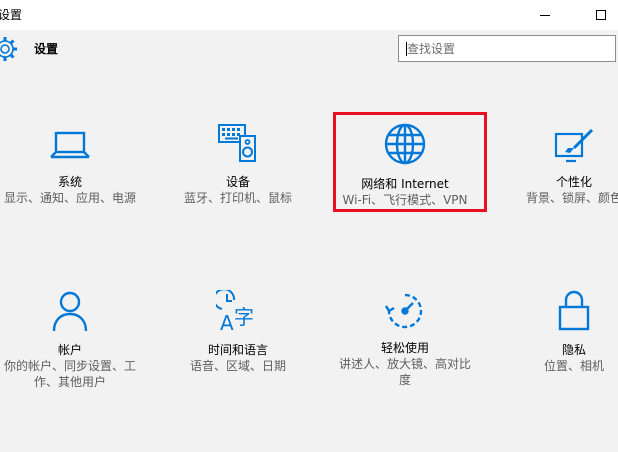  What do you see at coordinates (75, 340) in the screenshot?
I see `tile-accounts: 帐户 你的帐户、同步设置、工作、其他用户` at bounding box center [75, 340].